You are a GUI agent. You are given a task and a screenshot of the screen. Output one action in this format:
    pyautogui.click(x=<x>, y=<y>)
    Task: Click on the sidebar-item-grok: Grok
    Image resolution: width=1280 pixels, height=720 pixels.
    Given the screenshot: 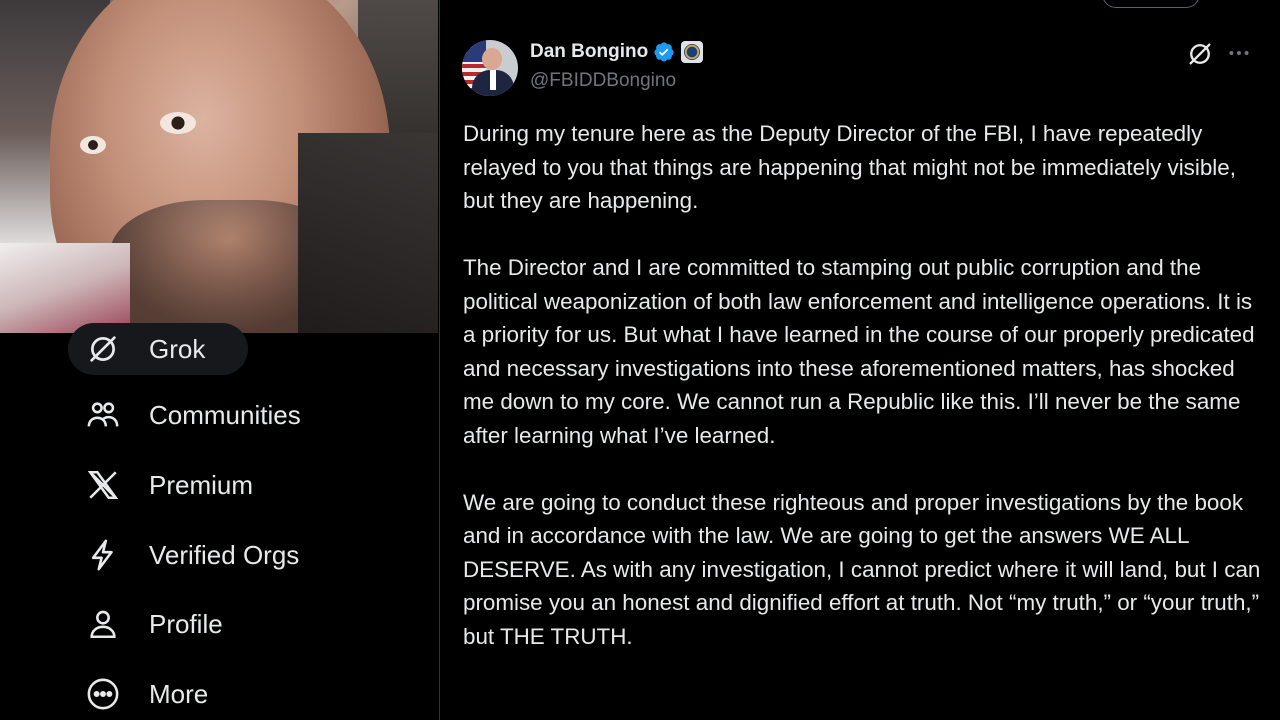 What is the action you would take?
    pyautogui.click(x=158, y=349)
    